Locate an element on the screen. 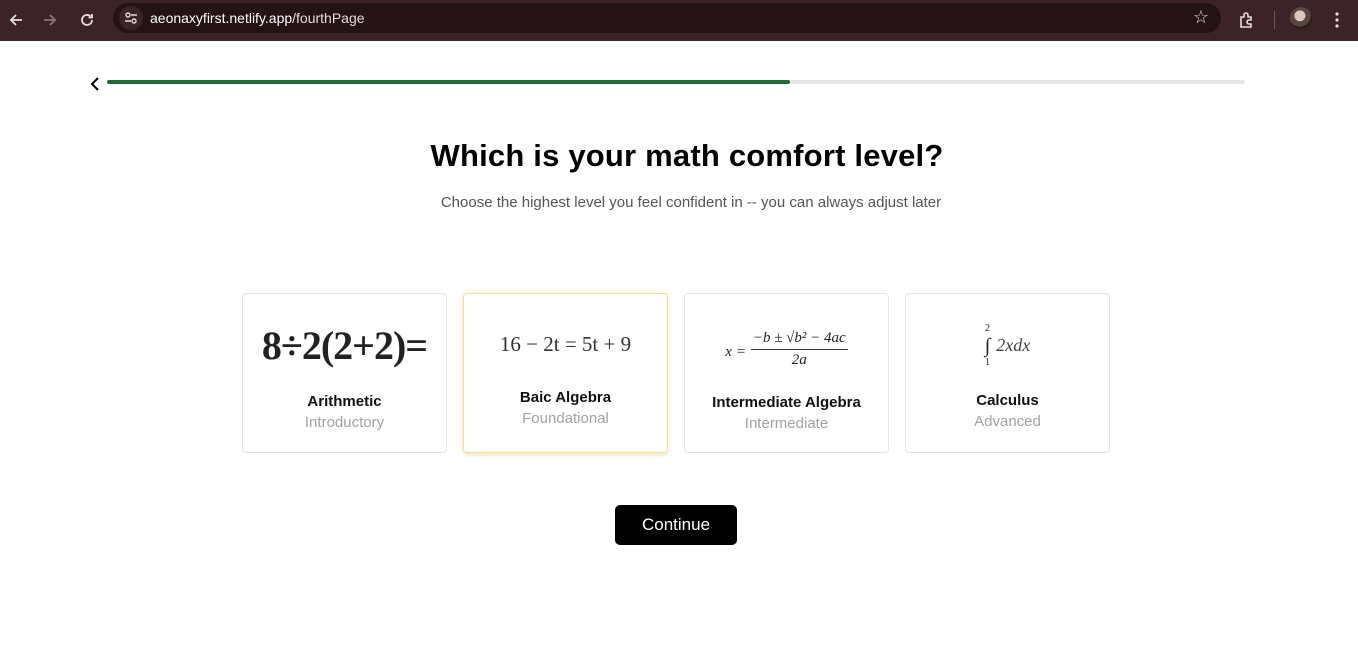 This screenshot has height=651, width=1358. back-icon is located at coordinates (16, 20).